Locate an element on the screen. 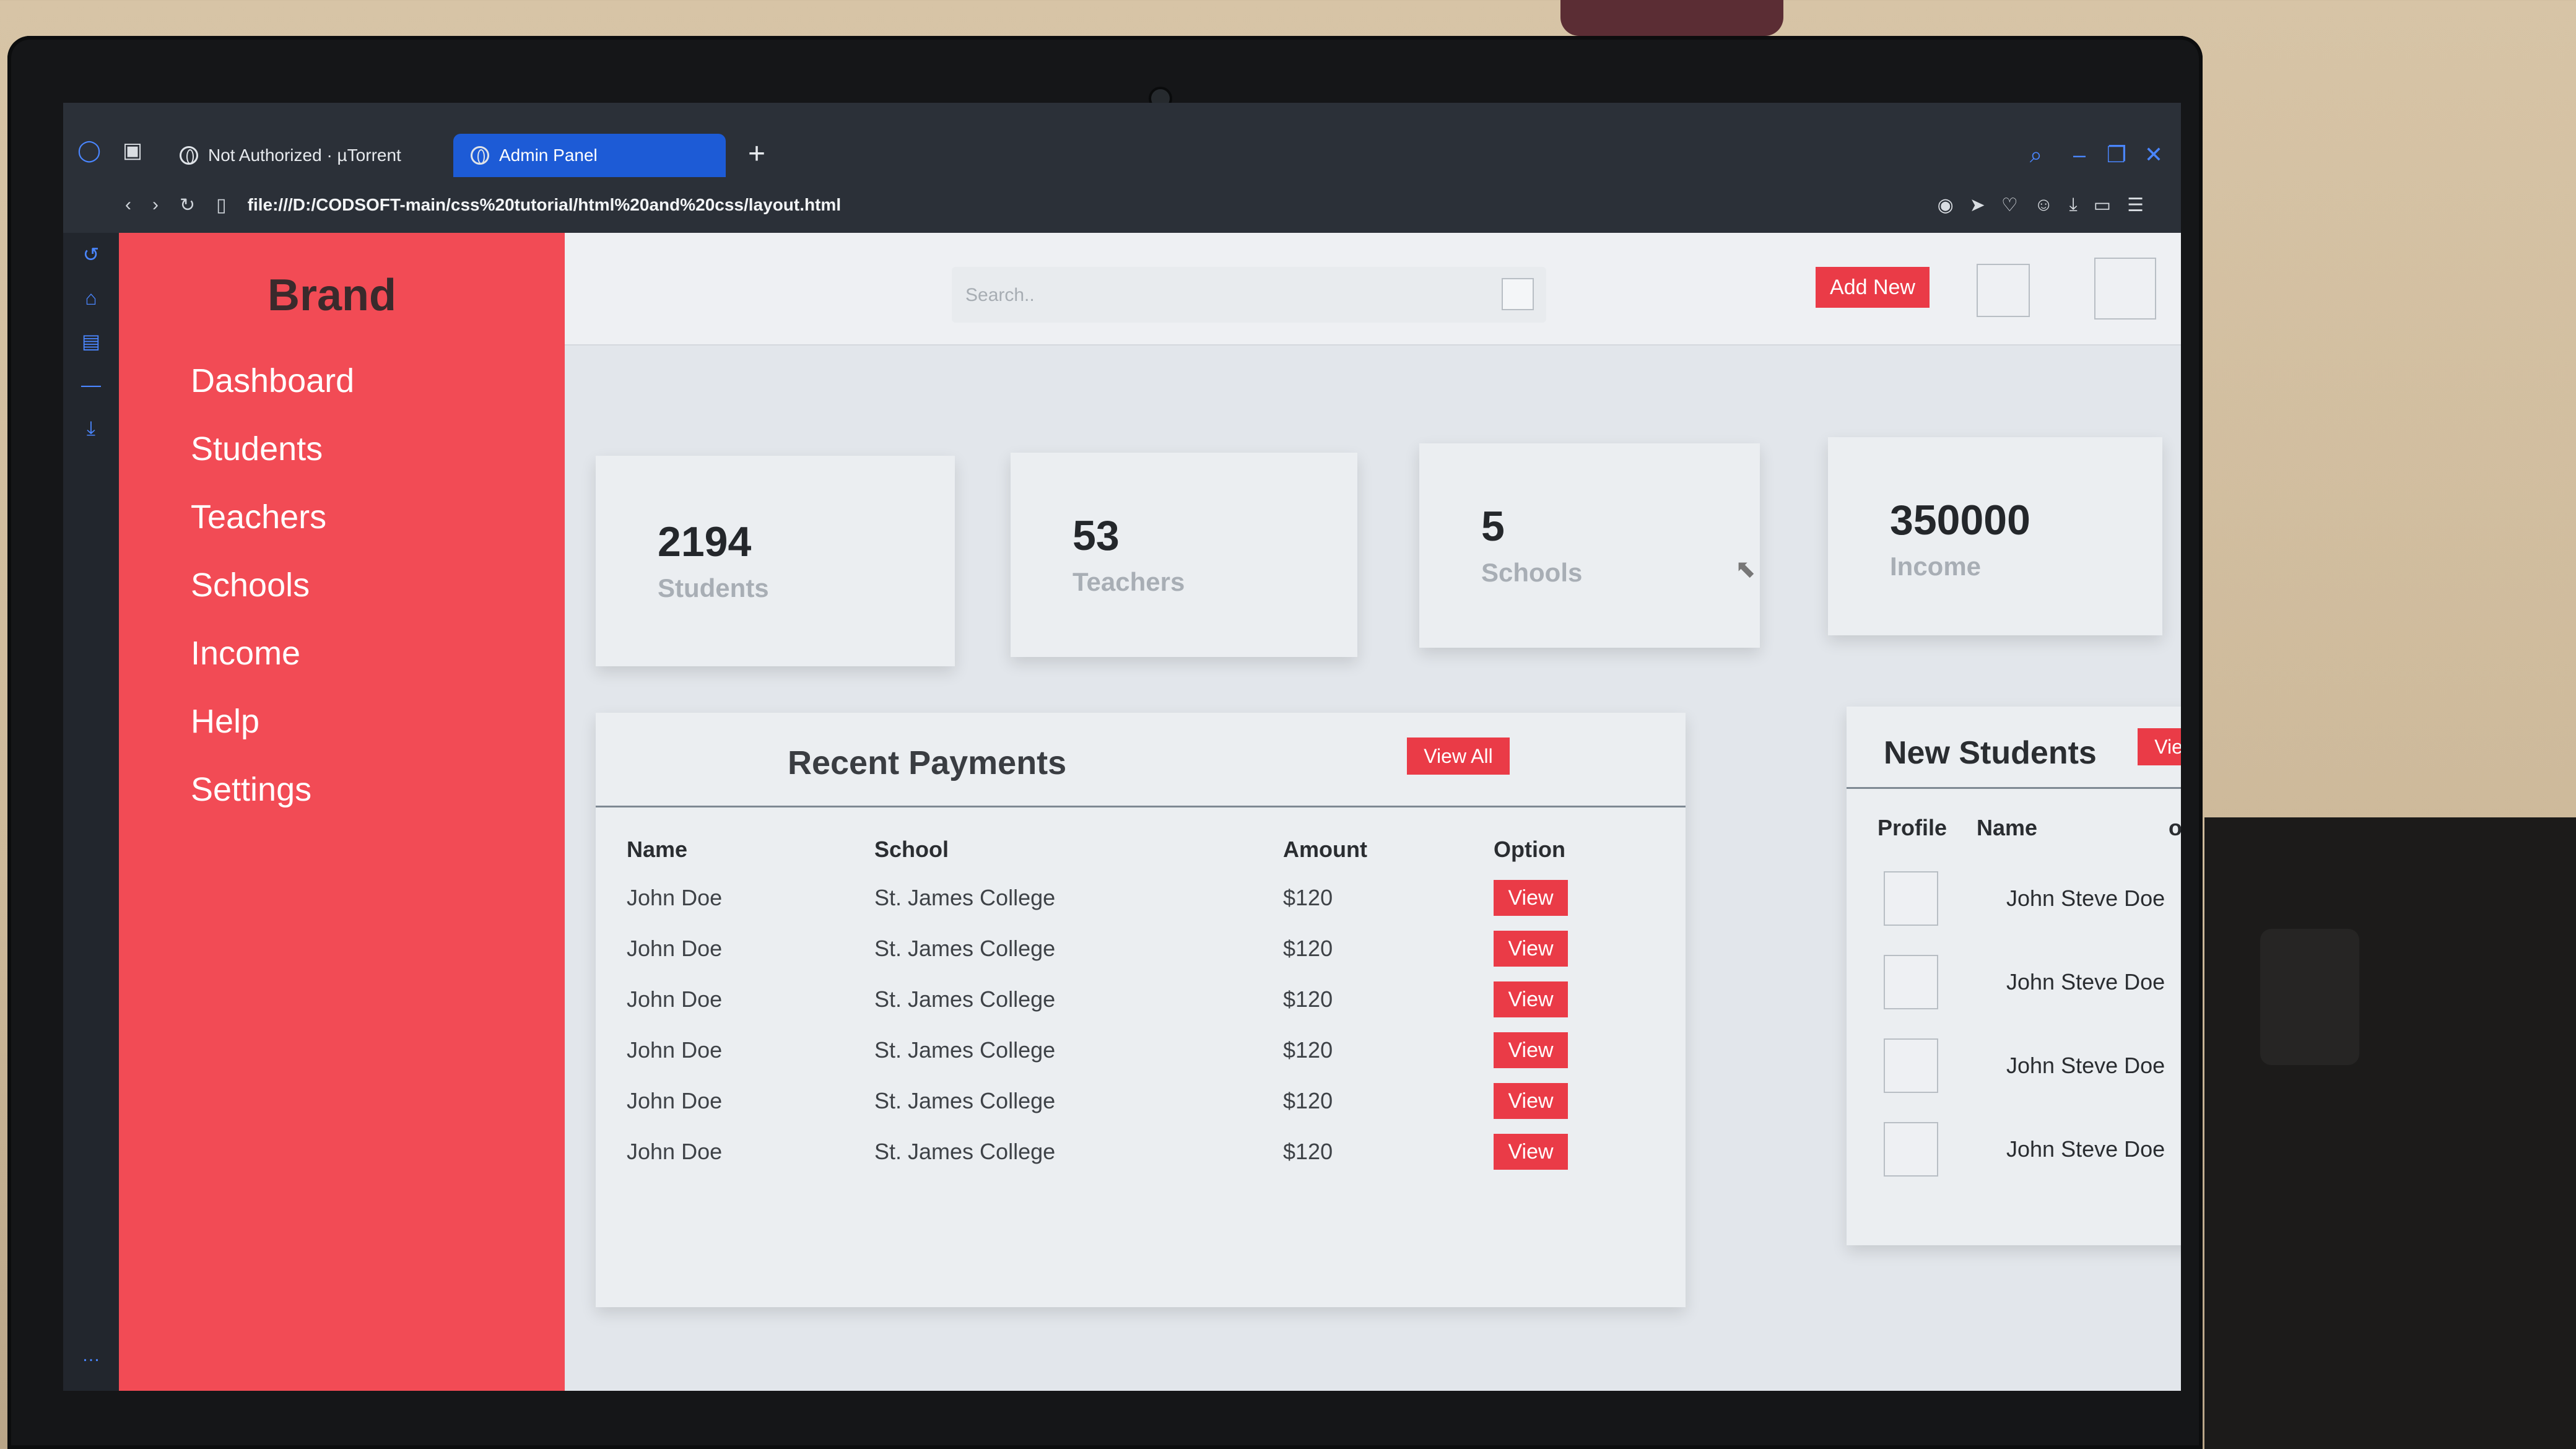  sidebar-item-dashboard: Dashboard is located at coordinates (272, 381).